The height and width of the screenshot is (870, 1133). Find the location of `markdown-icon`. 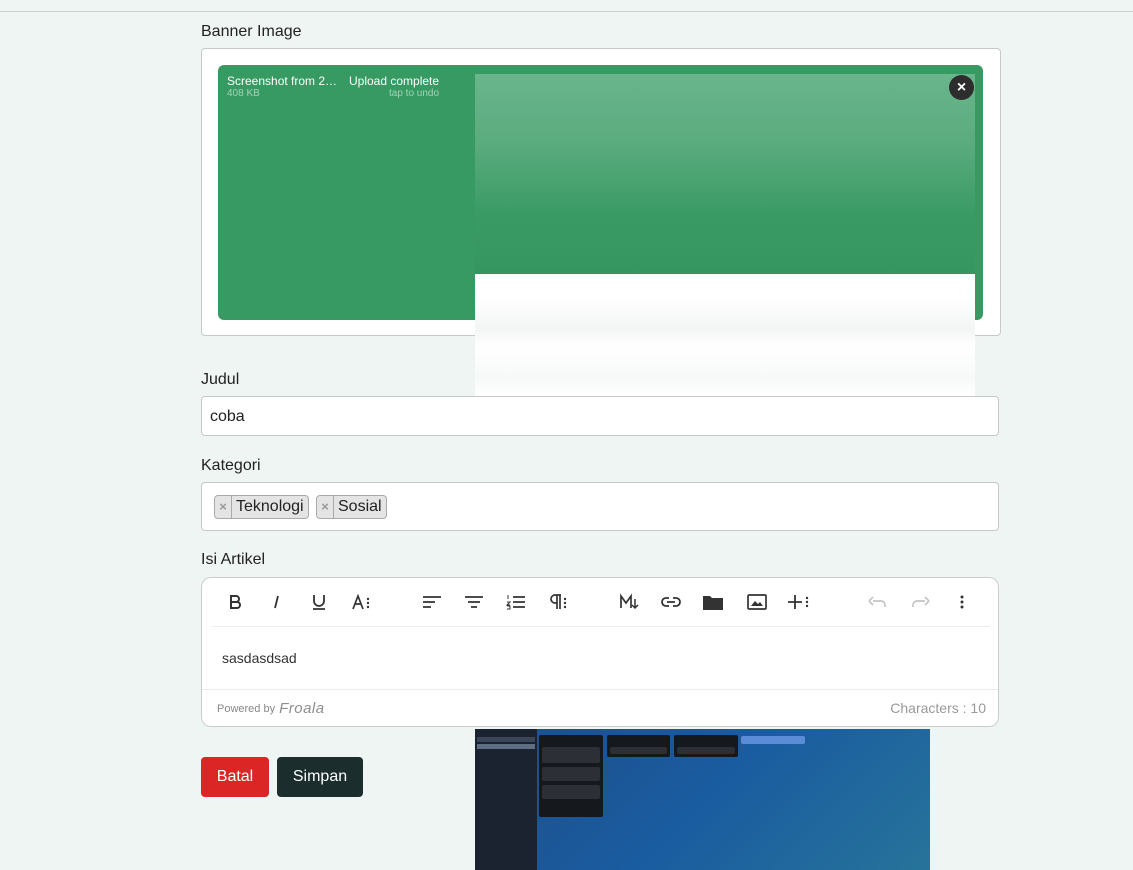

markdown-icon is located at coordinates (629, 602).